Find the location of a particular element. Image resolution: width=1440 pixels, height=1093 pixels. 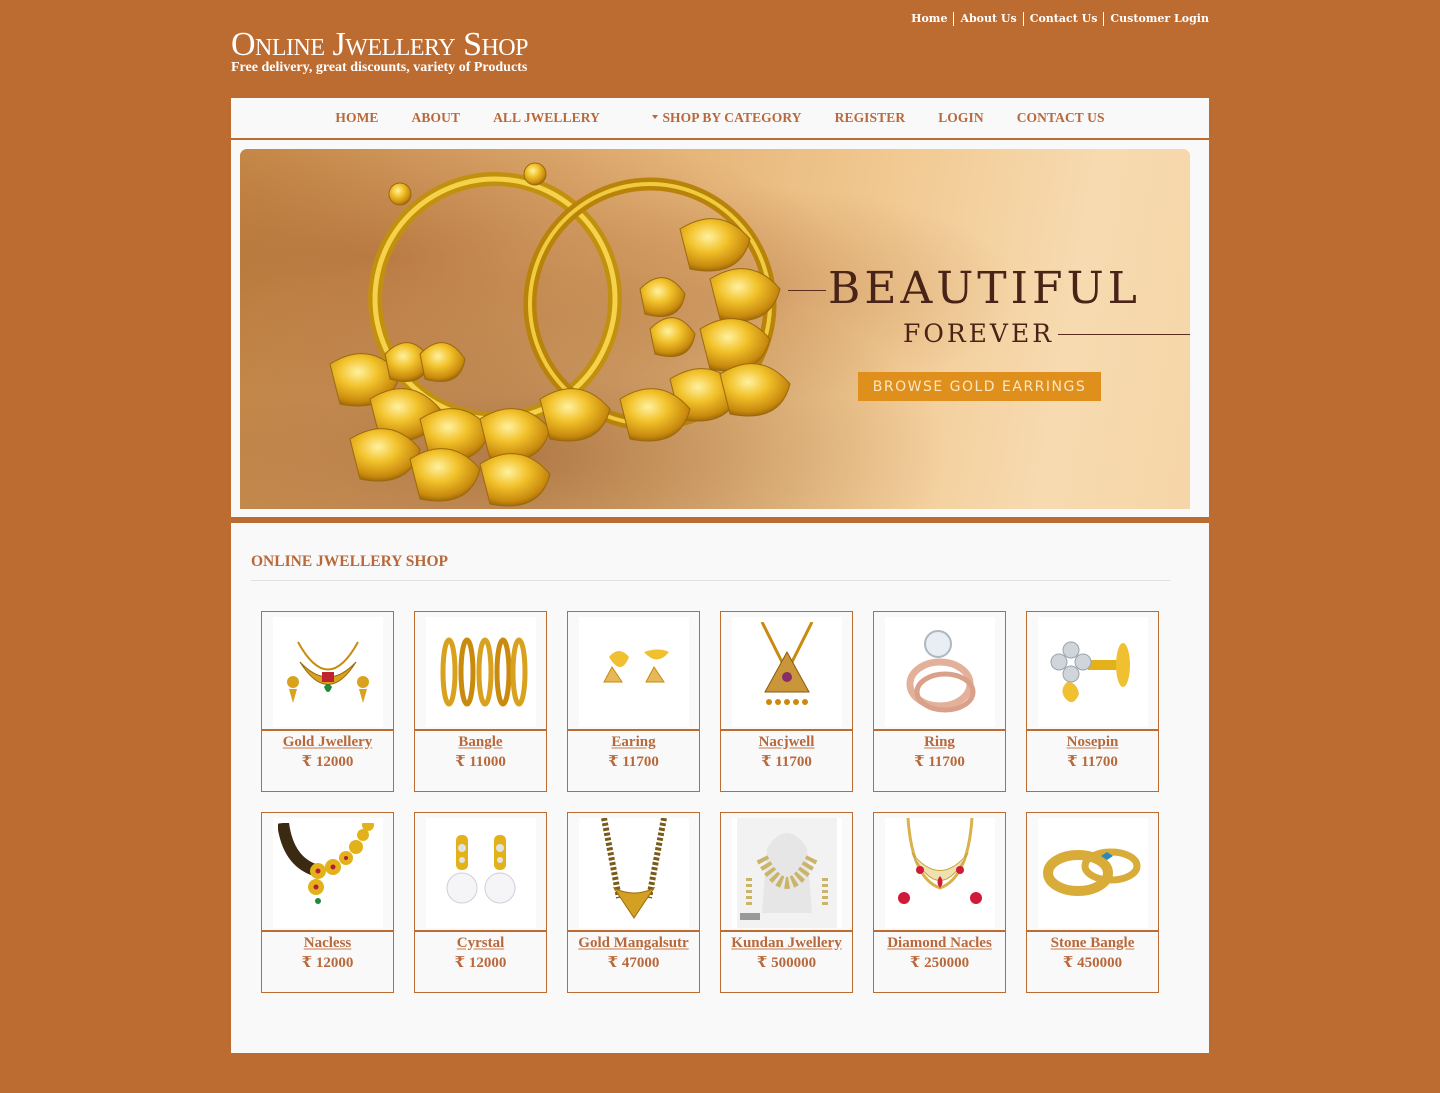

product-price: ₹ 250000 is located at coordinates (939, 963).